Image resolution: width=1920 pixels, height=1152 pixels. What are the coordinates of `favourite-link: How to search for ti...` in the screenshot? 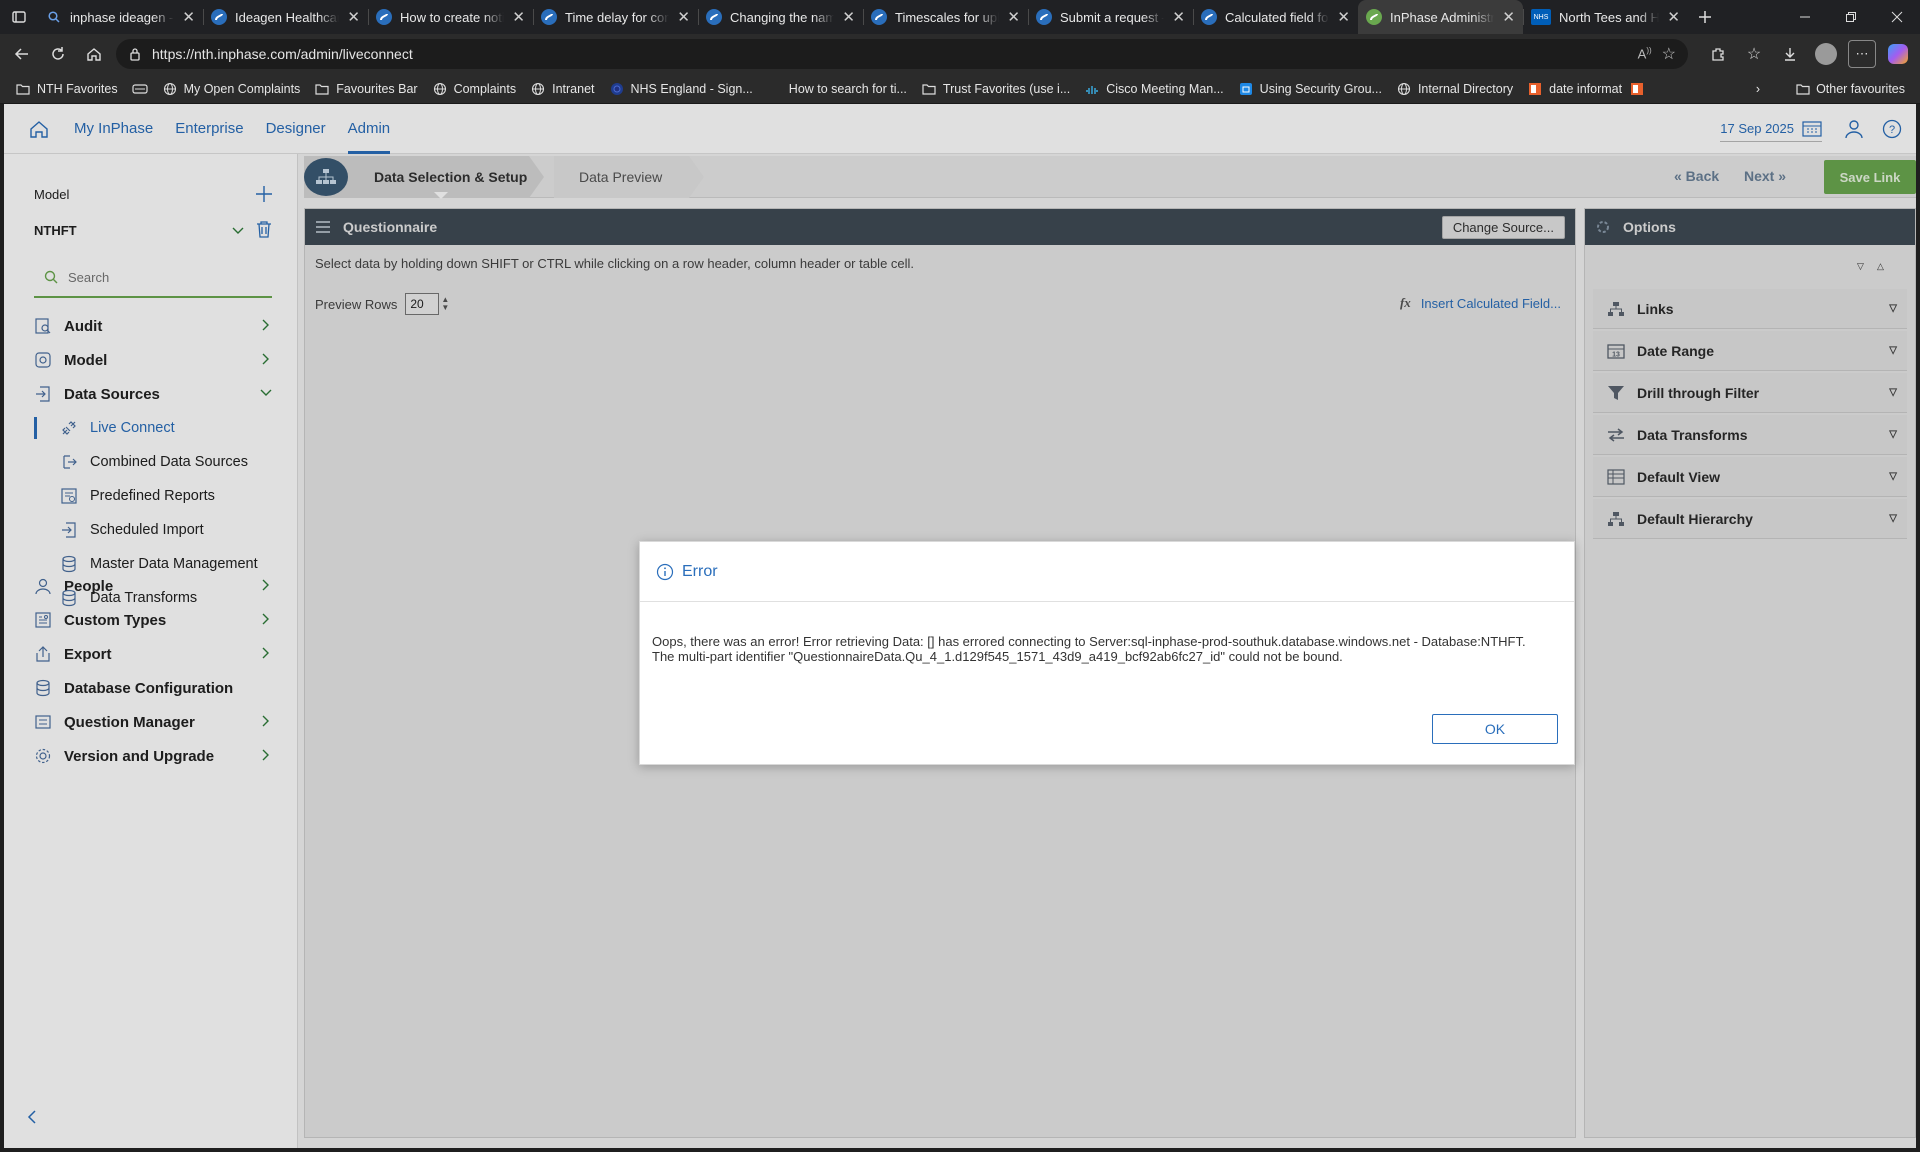 It's located at (837, 89).